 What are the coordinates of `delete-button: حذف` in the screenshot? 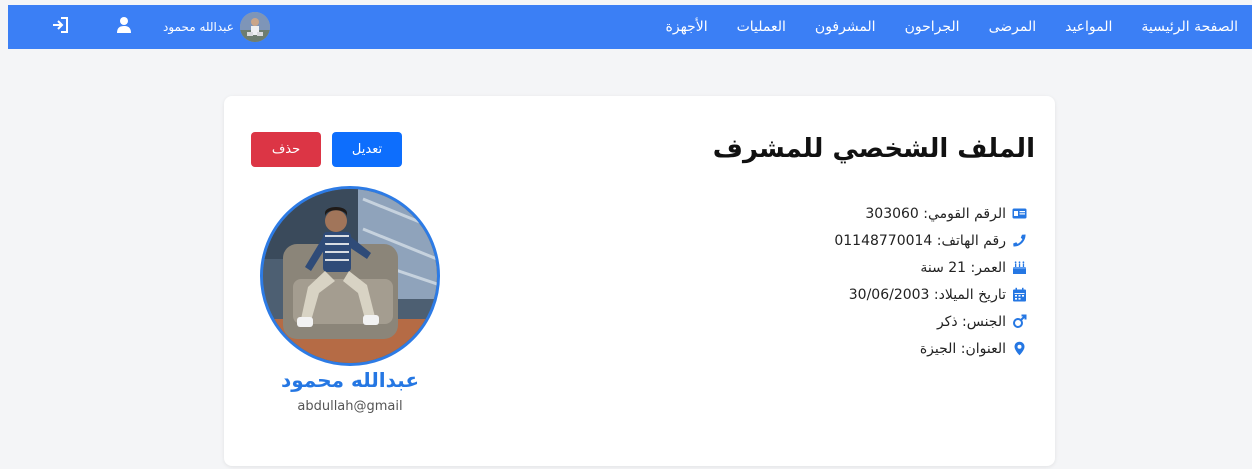 It's located at (286, 149).